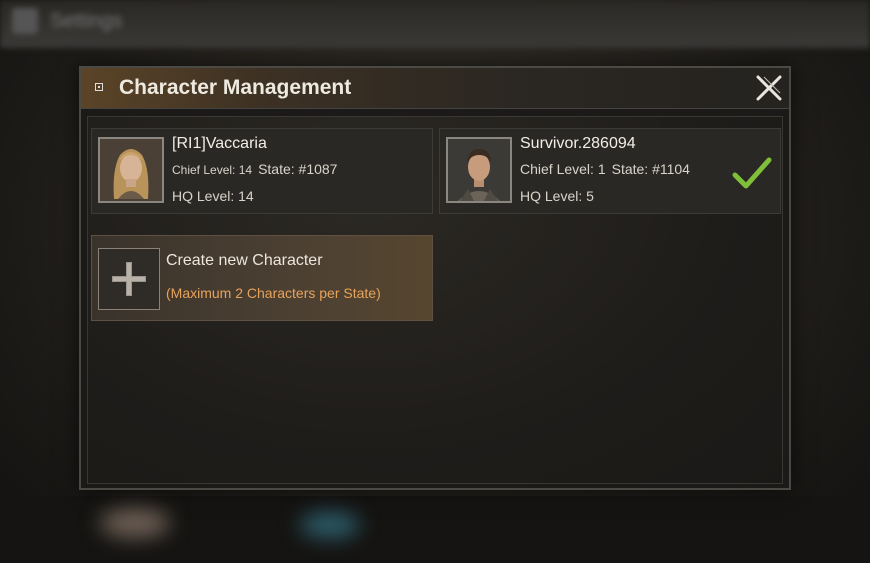 Image resolution: width=870 pixels, height=563 pixels. I want to click on selected-checkmark, so click(752, 173).